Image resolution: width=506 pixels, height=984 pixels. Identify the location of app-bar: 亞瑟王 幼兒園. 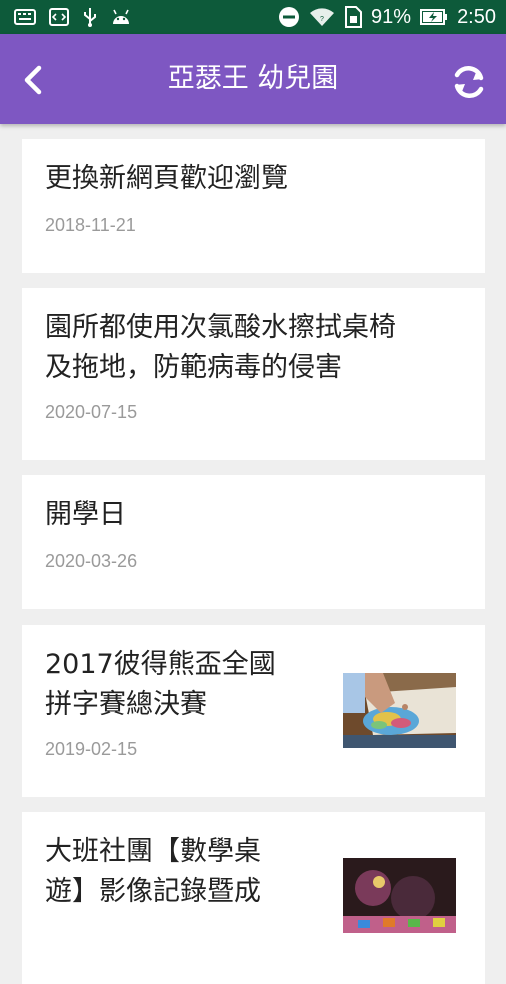
(253, 79).